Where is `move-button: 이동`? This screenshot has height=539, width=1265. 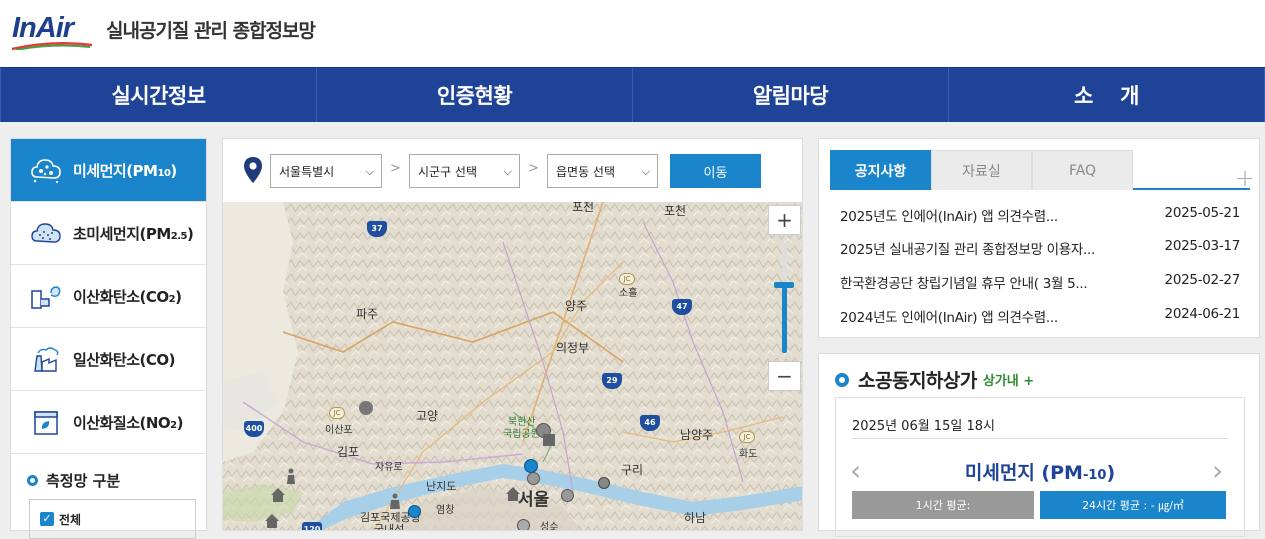 move-button: 이동 is located at coordinates (715, 171).